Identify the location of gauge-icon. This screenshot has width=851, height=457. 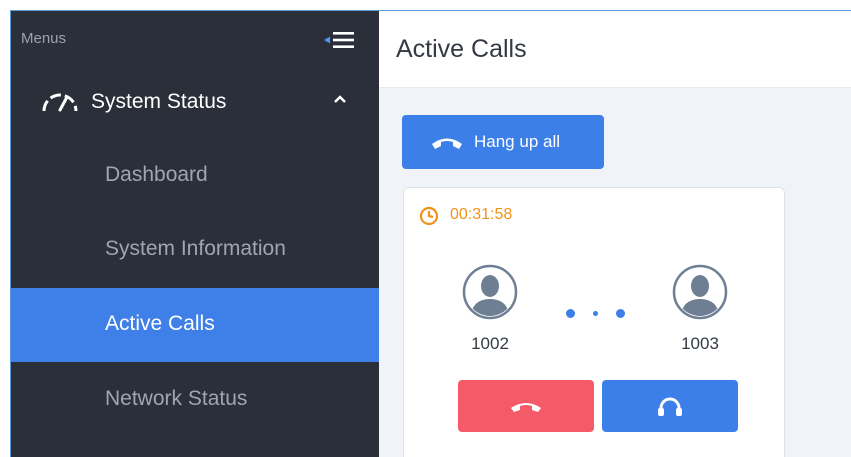
(60, 102).